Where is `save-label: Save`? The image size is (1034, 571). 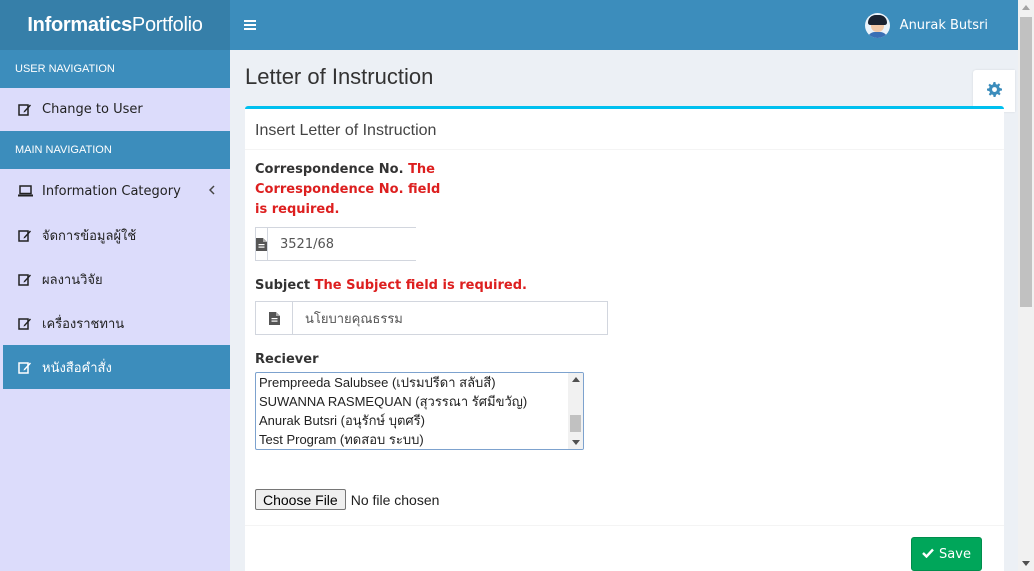 save-label: Save is located at coordinates (955, 554).